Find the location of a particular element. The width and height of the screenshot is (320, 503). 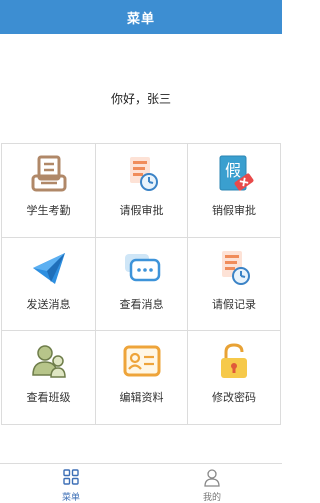

greeting-text: 你好，张三 is located at coordinates (140, 99).